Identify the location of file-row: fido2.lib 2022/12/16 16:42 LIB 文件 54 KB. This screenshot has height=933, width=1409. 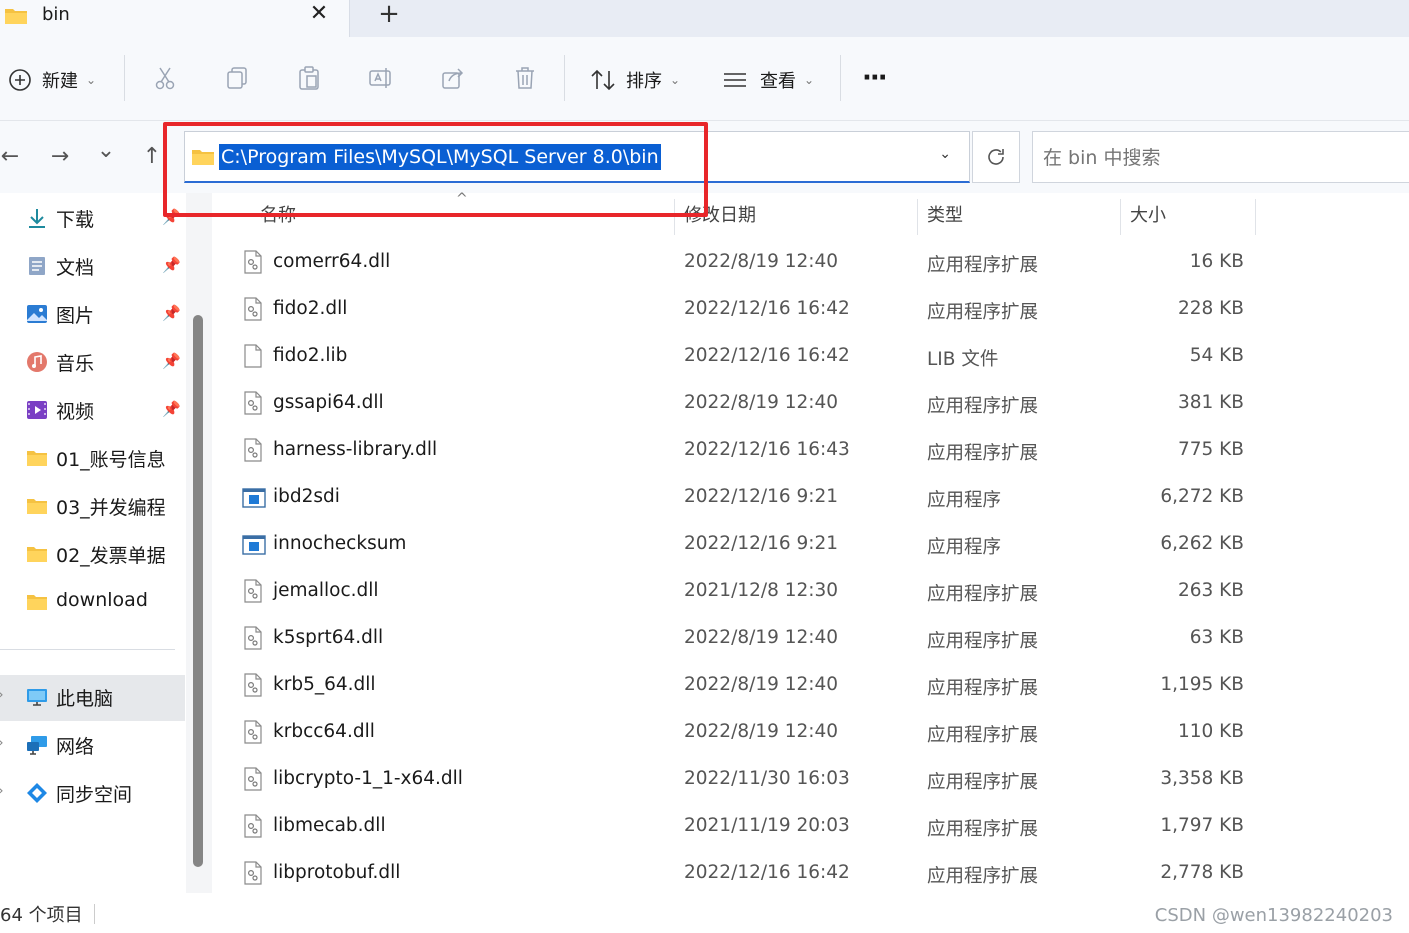
(811, 358).